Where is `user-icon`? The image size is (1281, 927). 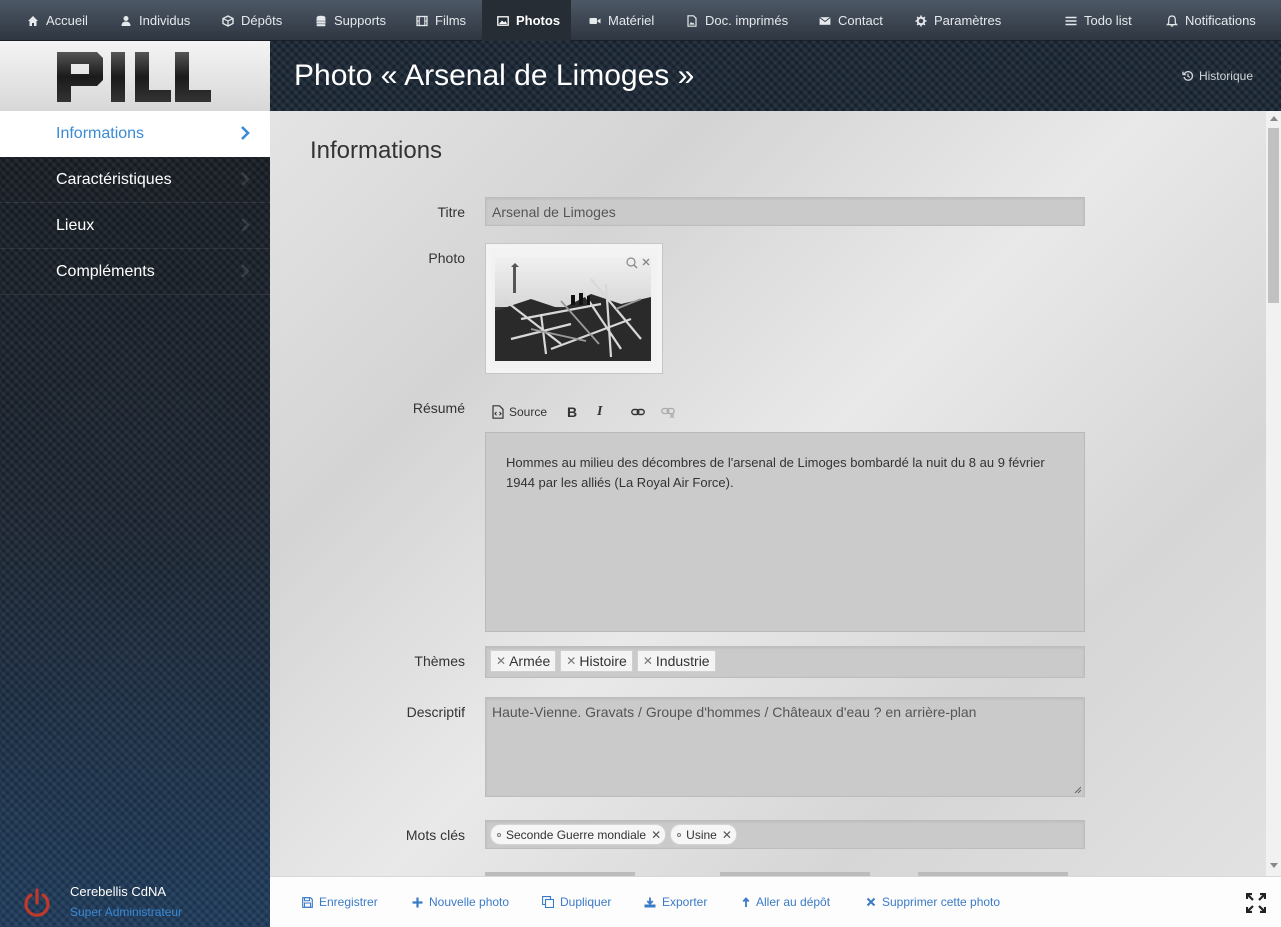 user-icon is located at coordinates (126, 20).